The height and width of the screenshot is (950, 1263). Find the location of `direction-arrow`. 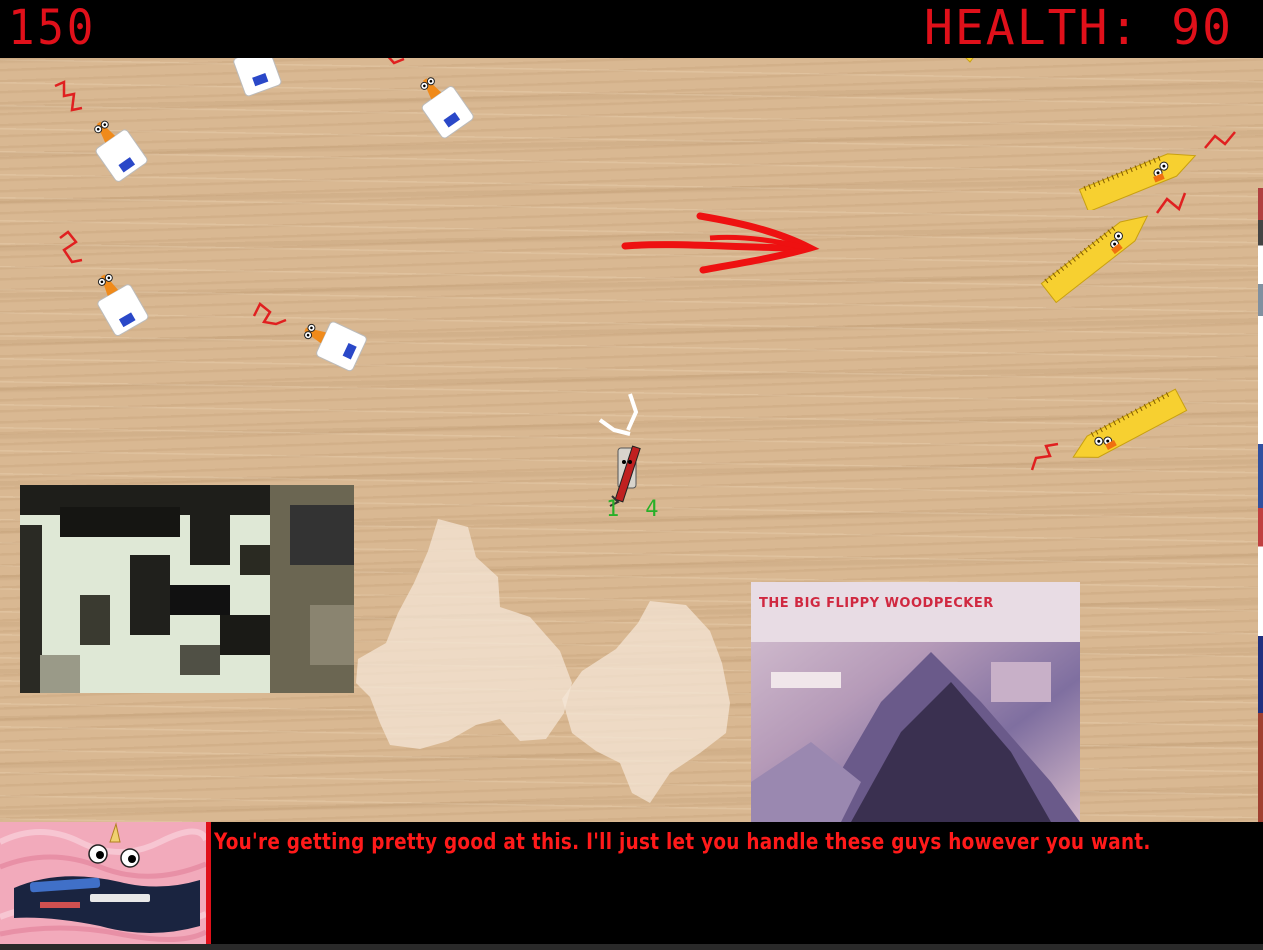

direction-arrow is located at coordinates (720, 243).